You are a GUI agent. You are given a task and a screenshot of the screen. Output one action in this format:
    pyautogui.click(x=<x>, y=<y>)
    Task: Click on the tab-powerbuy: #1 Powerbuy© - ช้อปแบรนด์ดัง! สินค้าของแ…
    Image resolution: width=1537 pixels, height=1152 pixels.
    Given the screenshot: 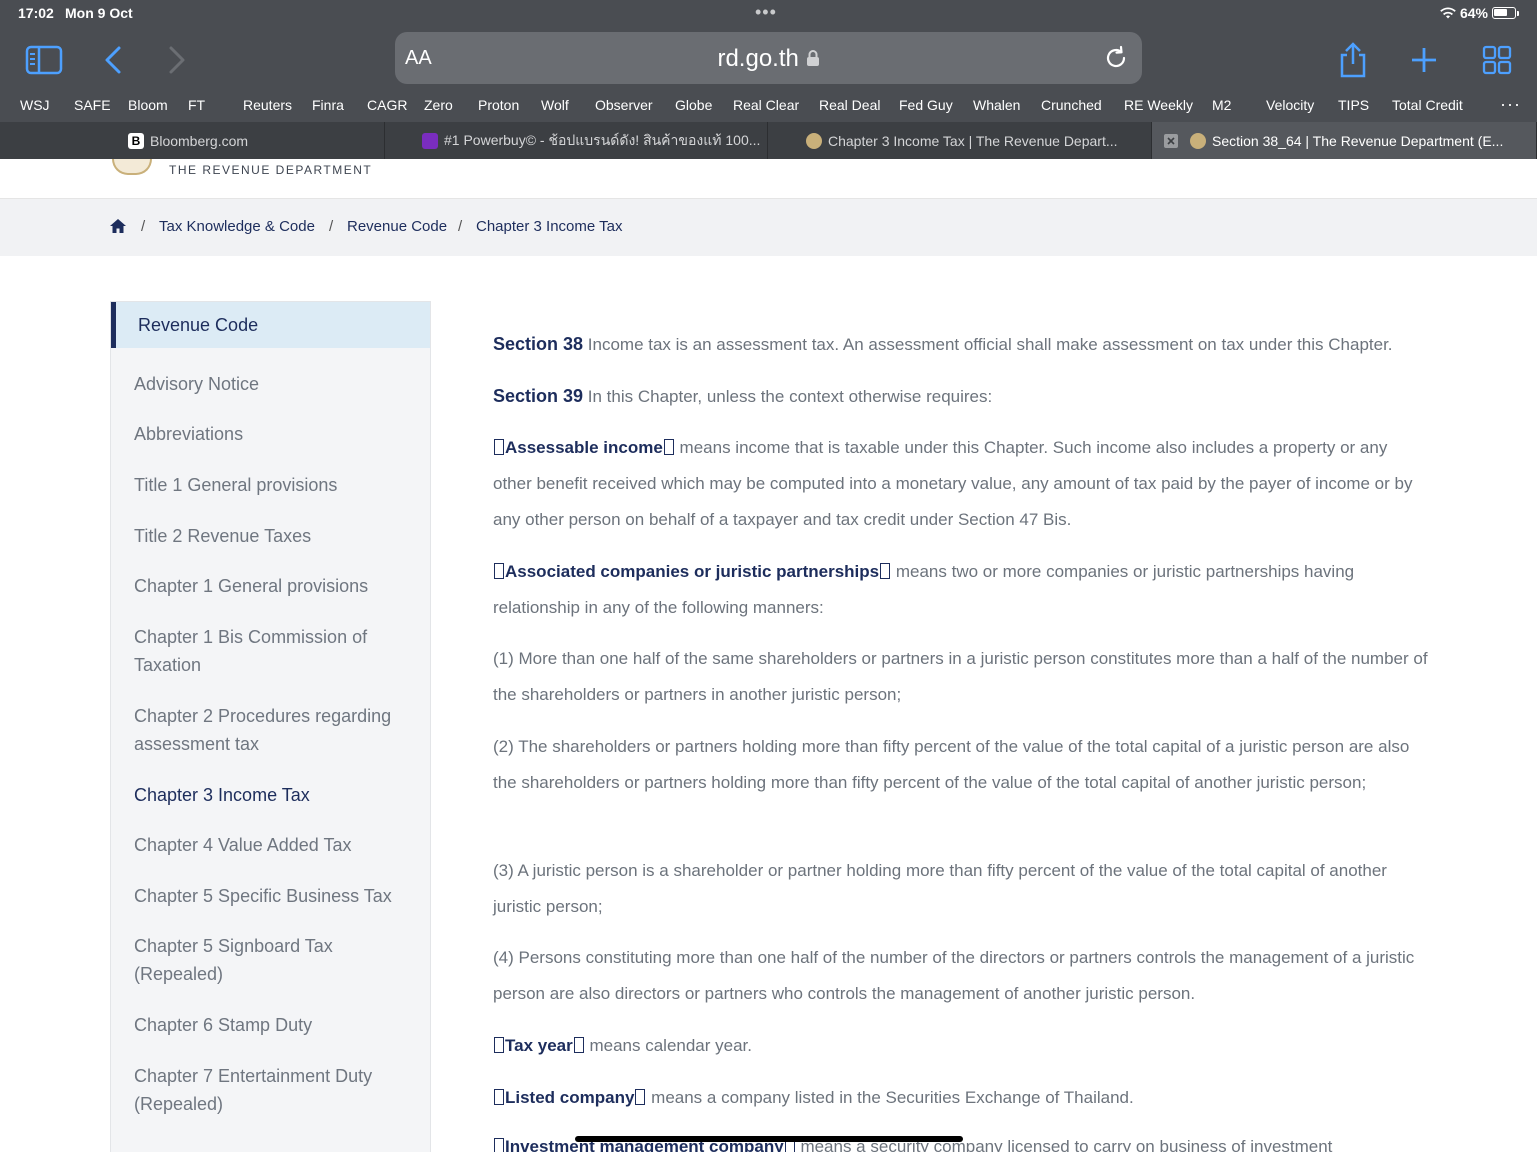 What is the action you would take?
    pyautogui.click(x=576, y=140)
    